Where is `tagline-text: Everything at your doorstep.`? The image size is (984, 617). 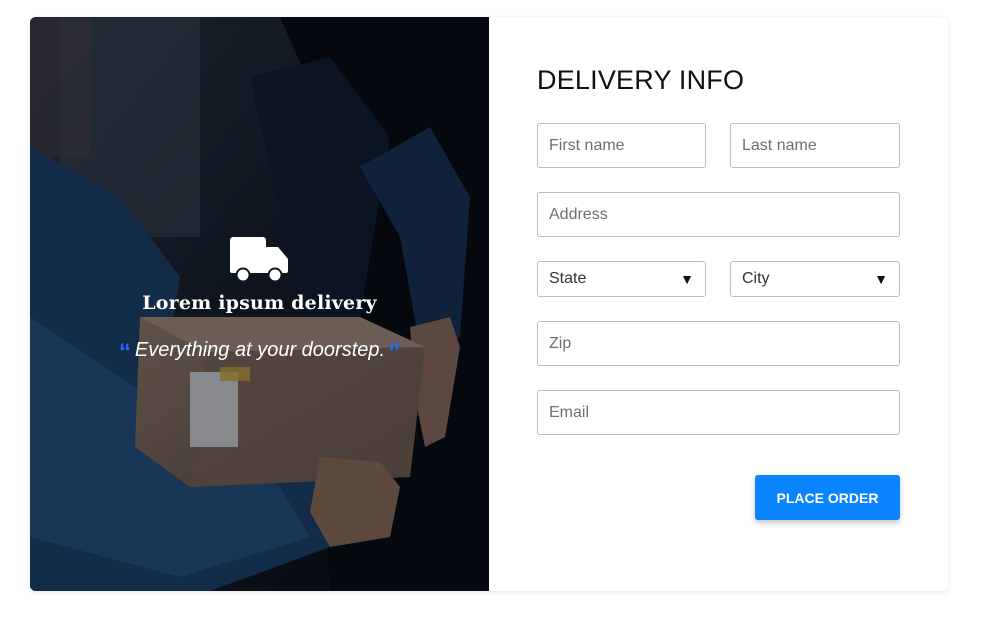
tagline-text: Everything at your doorstep. is located at coordinates (260, 349).